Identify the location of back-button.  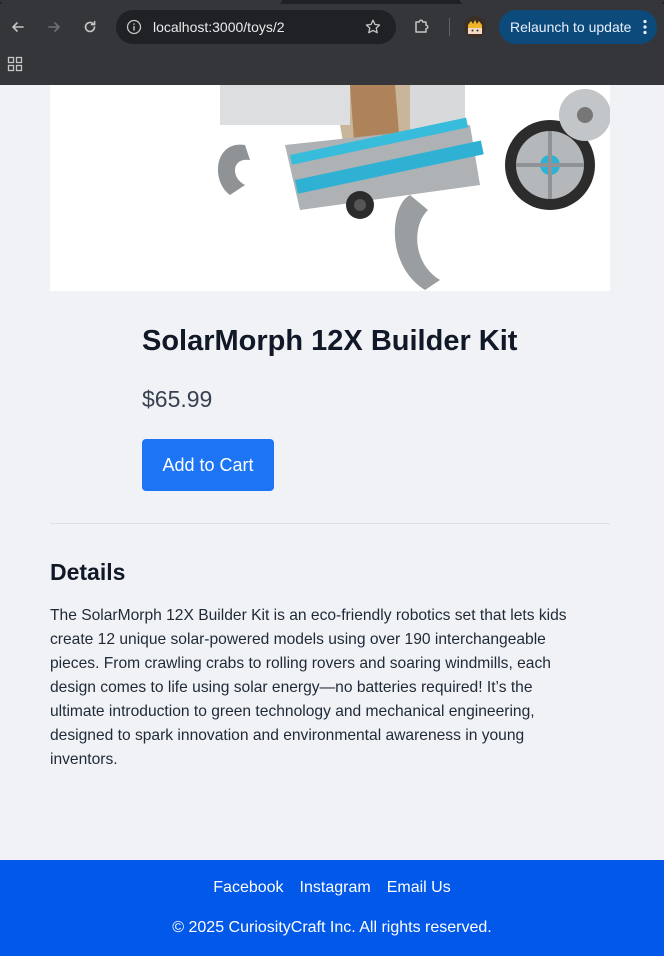
(18, 27).